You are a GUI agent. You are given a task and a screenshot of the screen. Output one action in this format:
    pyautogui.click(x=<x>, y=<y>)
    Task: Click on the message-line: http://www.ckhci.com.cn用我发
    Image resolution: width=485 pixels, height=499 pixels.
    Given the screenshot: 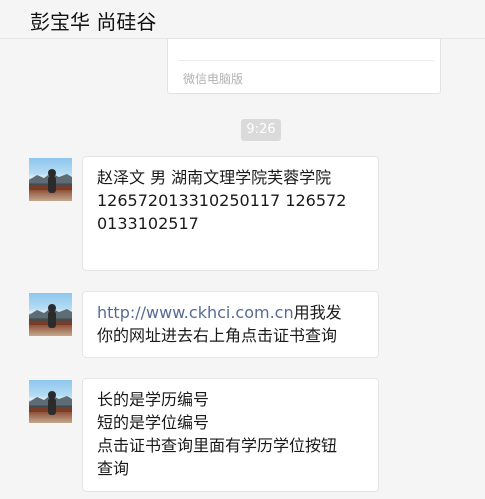 What is the action you would take?
    pyautogui.click(x=232, y=312)
    